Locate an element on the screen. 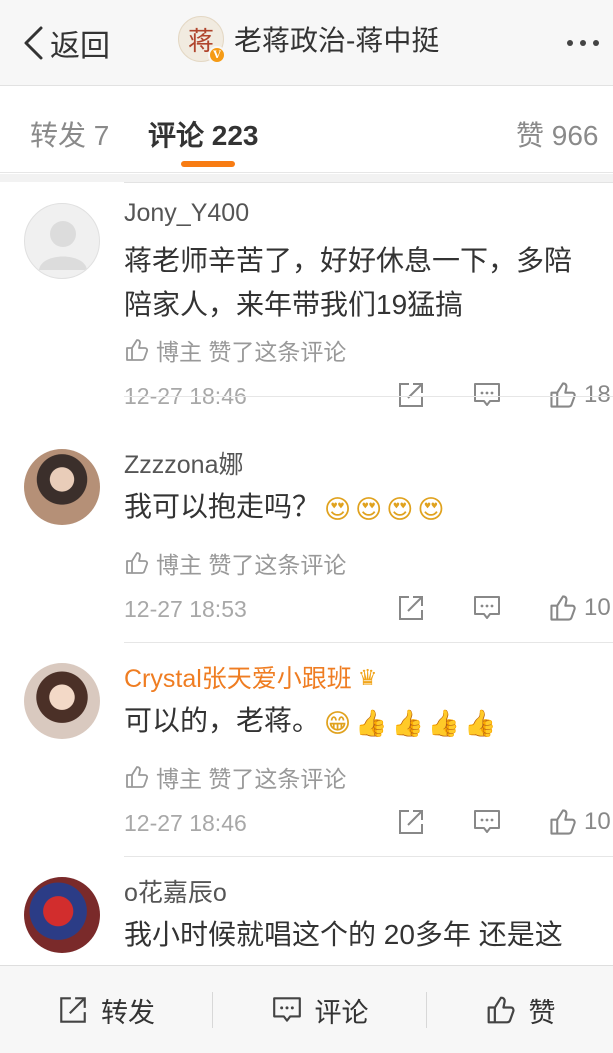  bottom-action-bar: 转发 评论 赞 is located at coordinates (306, 1009).